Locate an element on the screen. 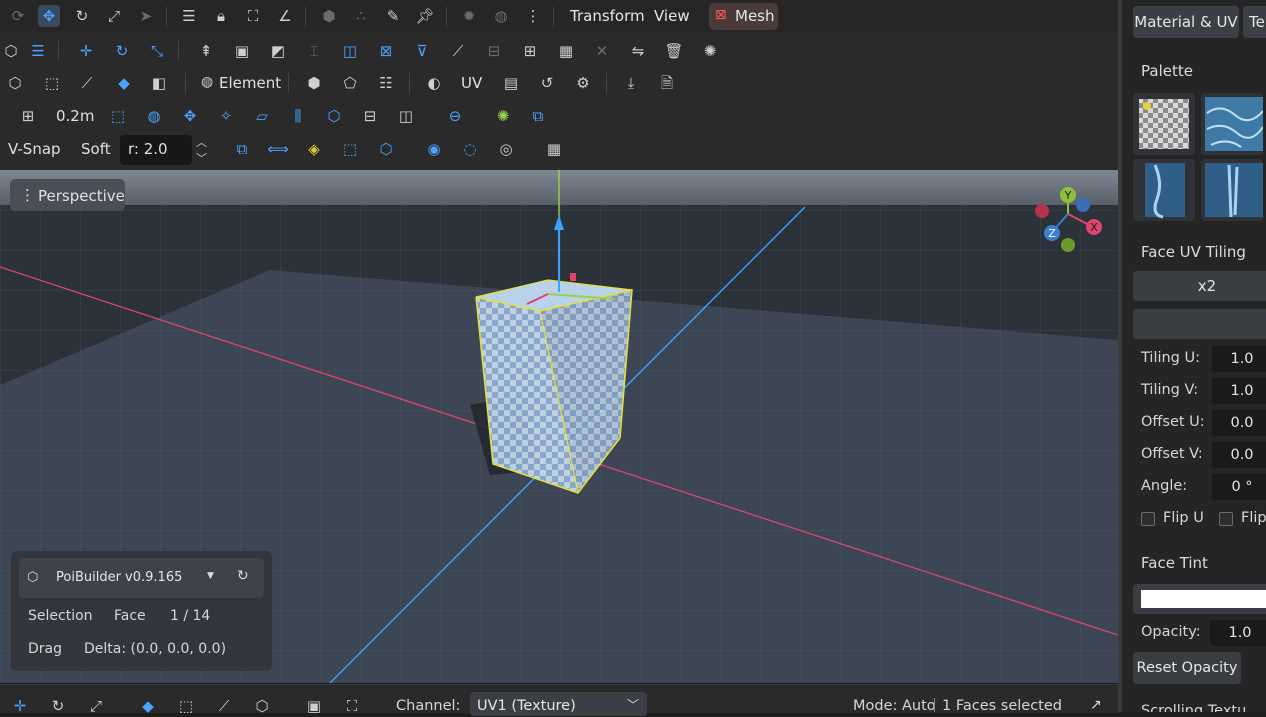  axis-neg-z-handle is located at coordinates (1083, 205).